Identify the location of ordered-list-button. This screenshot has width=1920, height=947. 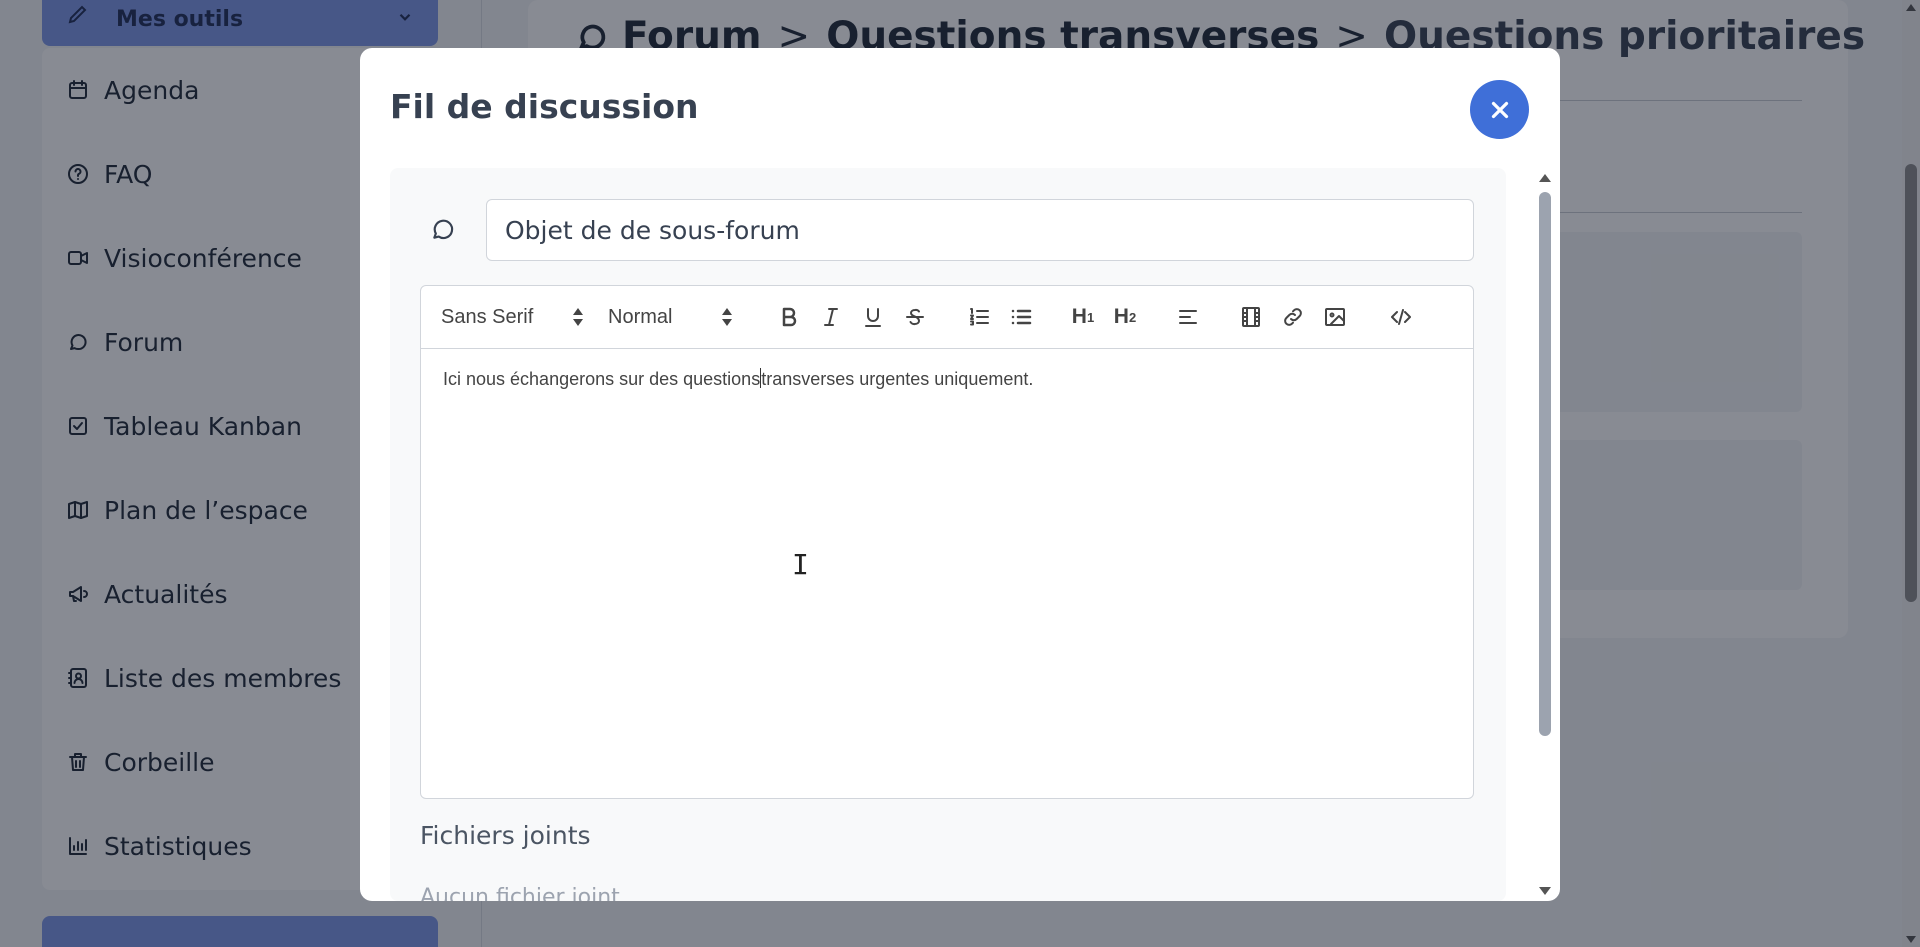
(979, 317).